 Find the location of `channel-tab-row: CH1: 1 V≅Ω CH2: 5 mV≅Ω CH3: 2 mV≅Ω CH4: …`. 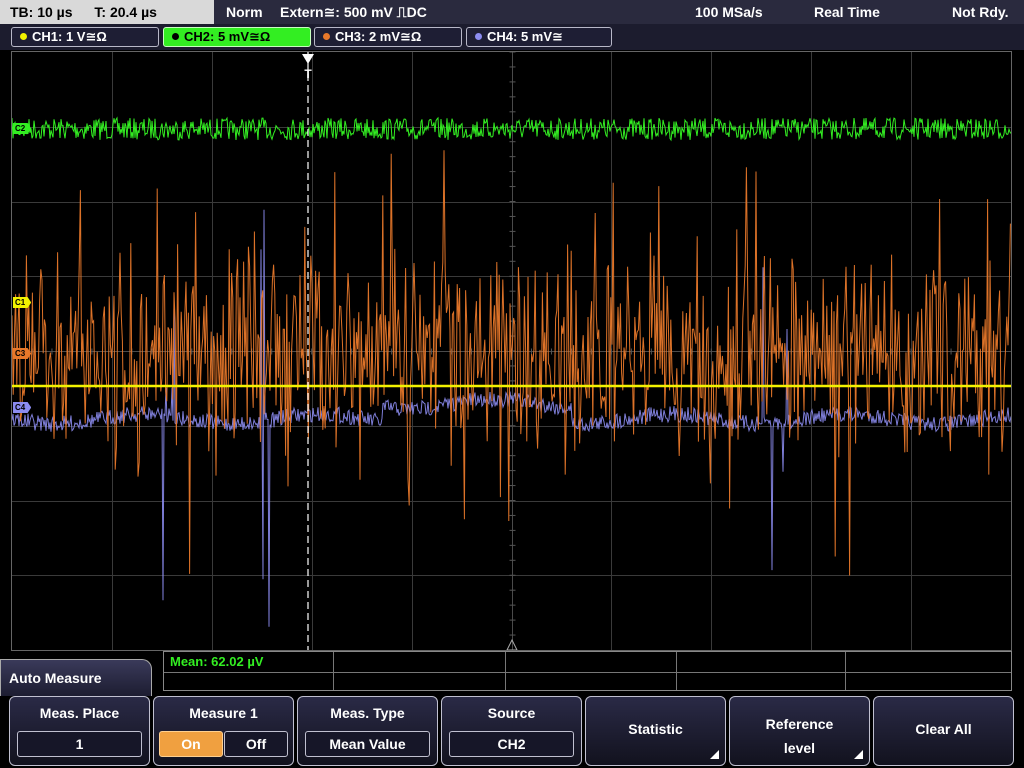

channel-tab-row: CH1: 1 V≅Ω CH2: 5 mV≅Ω CH3: 2 mV≅Ω CH4: … is located at coordinates (512, 37).